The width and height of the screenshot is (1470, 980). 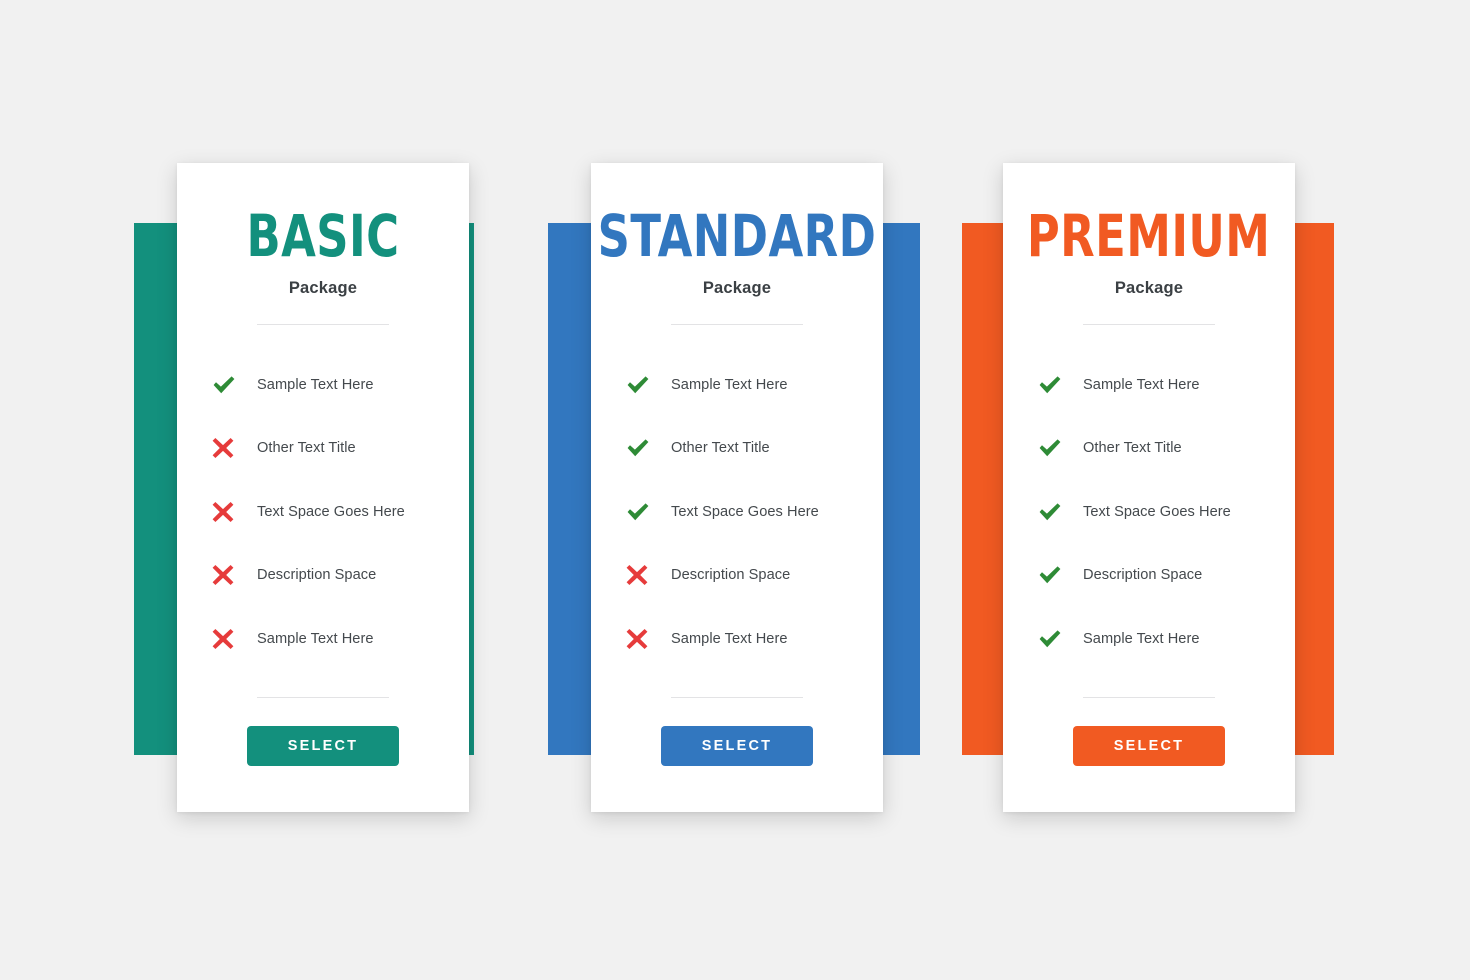 What do you see at coordinates (323, 236) in the screenshot?
I see `plan-title: BASIC` at bounding box center [323, 236].